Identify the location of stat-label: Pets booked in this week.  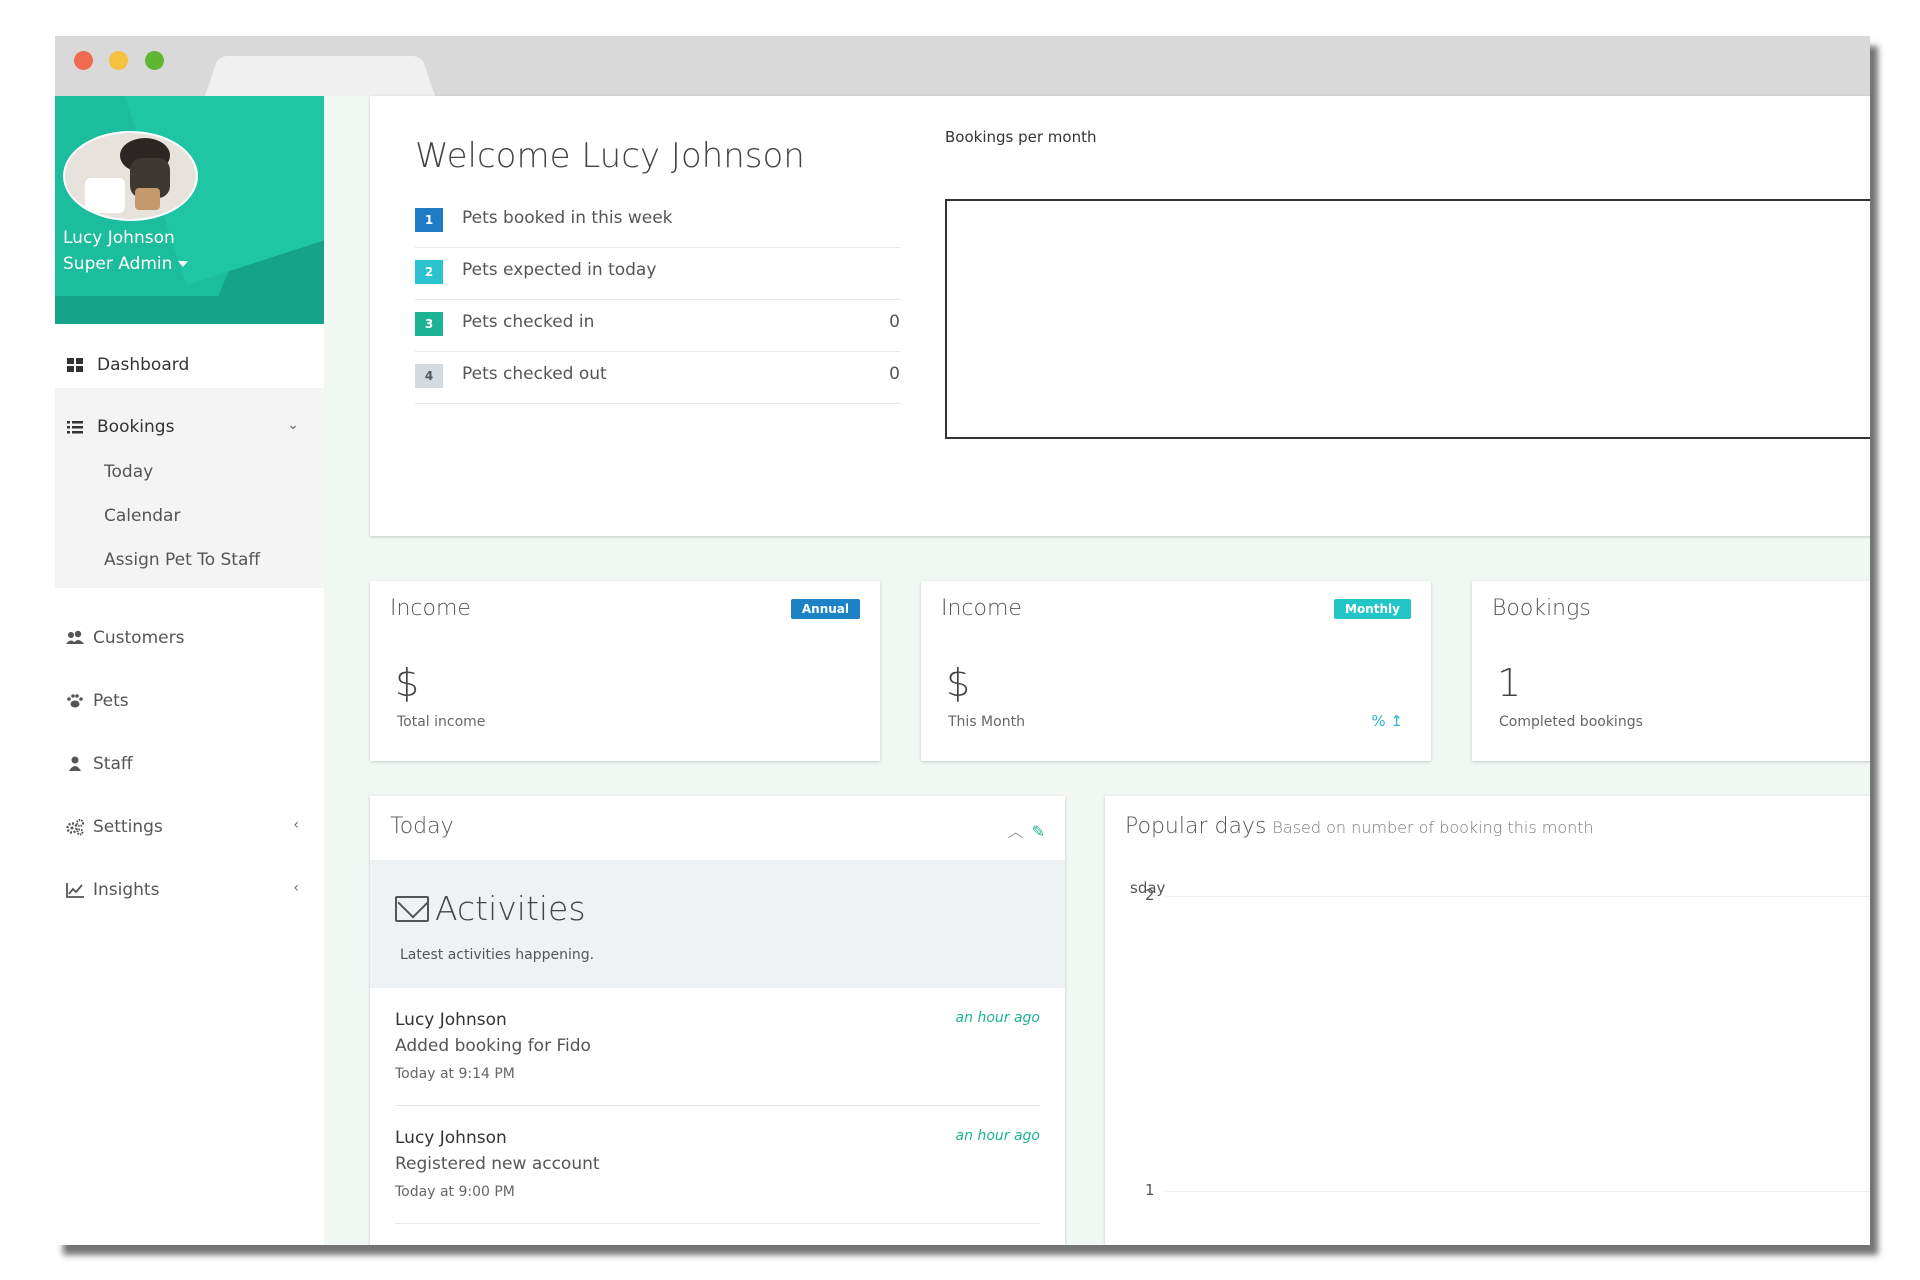
(567, 218).